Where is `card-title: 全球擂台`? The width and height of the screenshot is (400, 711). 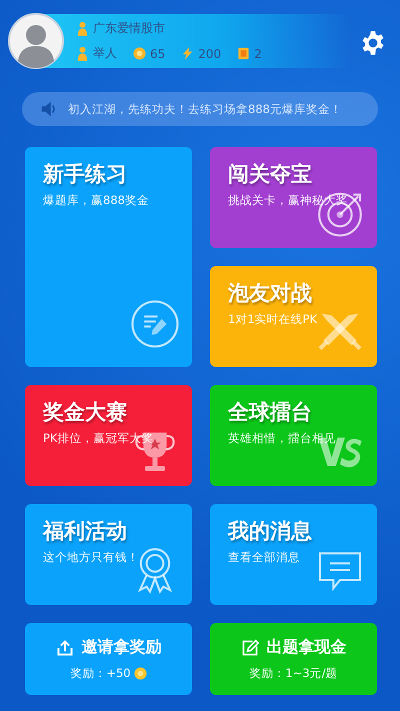
card-title: 全球擂台 is located at coordinates (270, 412).